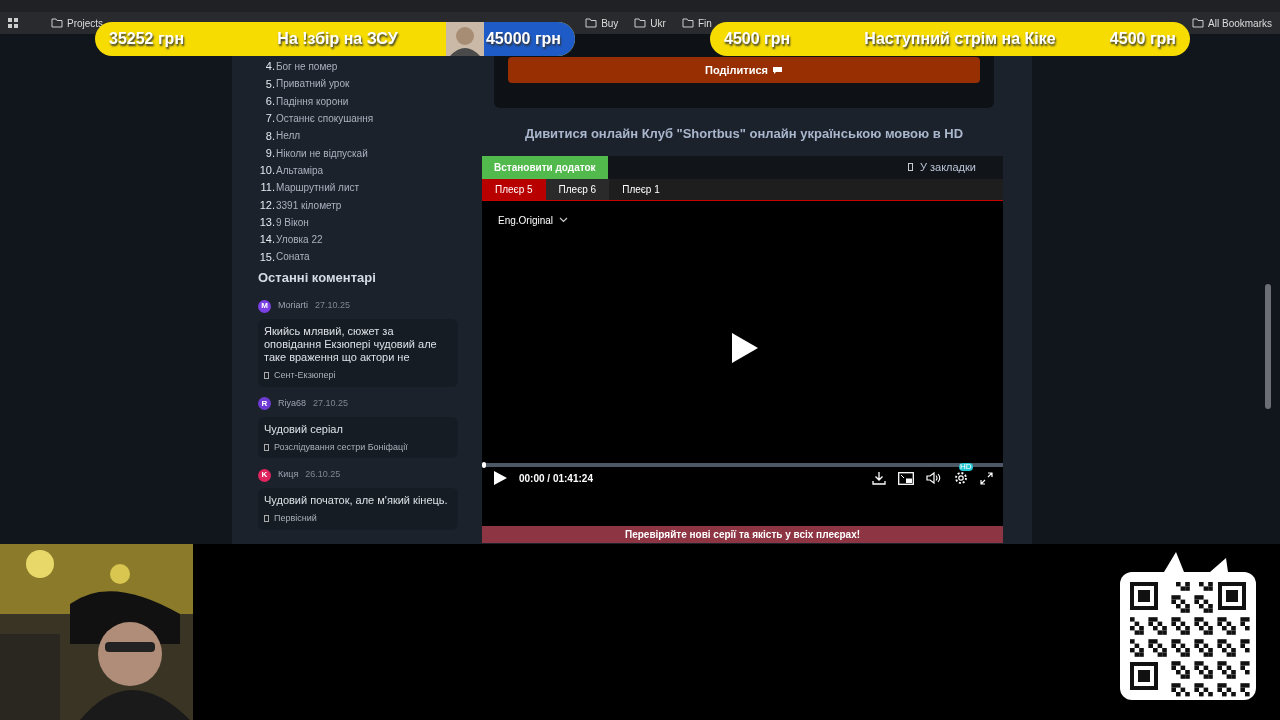  What do you see at coordinates (941, 167) in the screenshot?
I see `bookmark-link: У закладки` at bounding box center [941, 167].